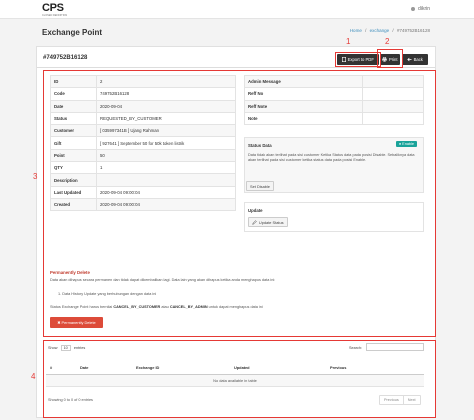 The width and height of the screenshot is (474, 420). Describe the element at coordinates (356, 30) in the screenshot. I see `breadcrumb-home: Home` at that location.